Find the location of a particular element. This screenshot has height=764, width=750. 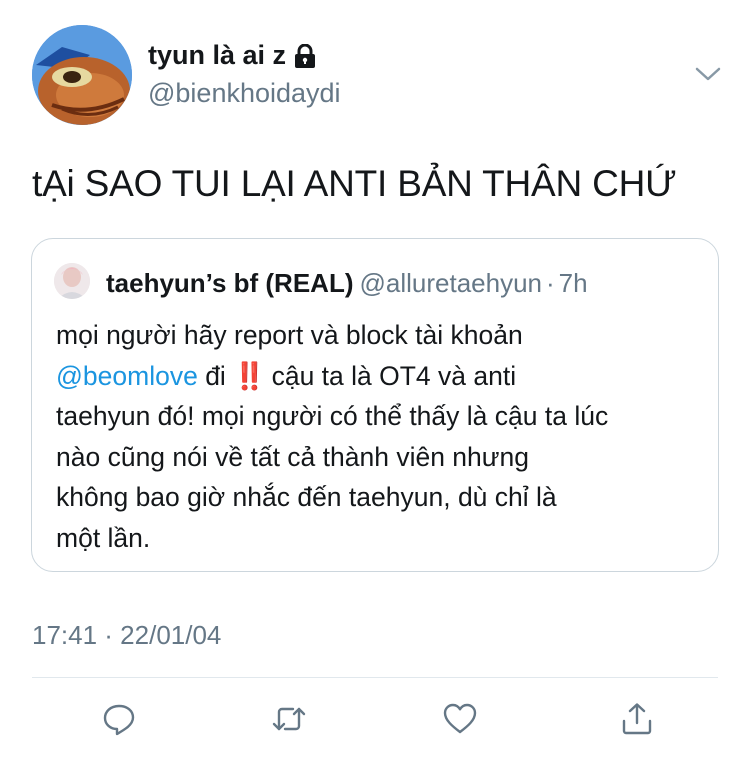

share-icon is located at coordinates (637, 719).